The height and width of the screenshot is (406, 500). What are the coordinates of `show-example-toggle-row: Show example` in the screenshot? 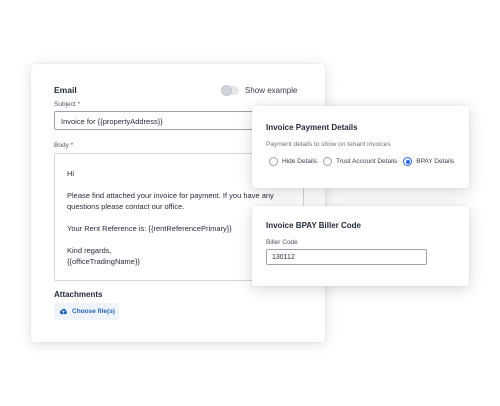 It's located at (259, 90).